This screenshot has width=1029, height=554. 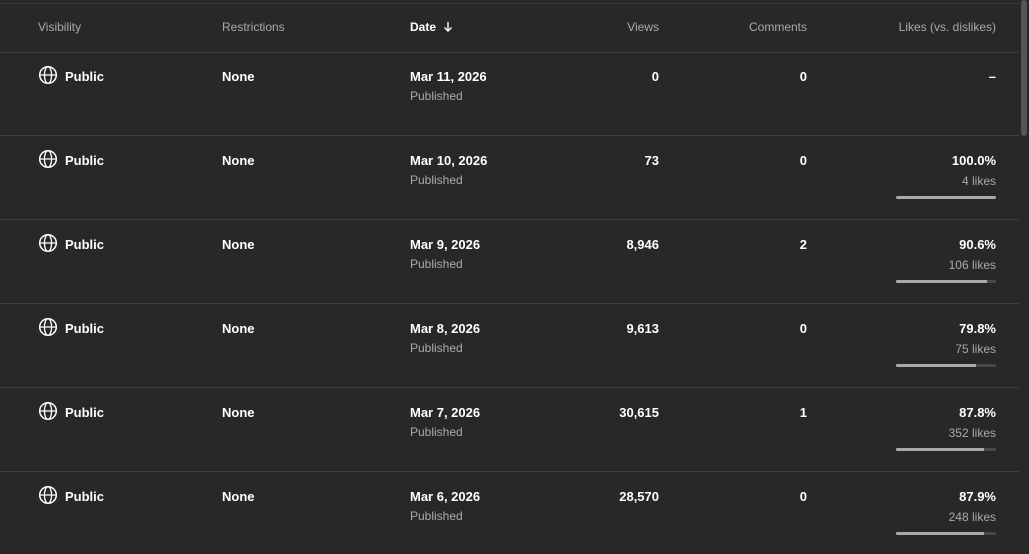 I want to click on likes-count: 75 likes, so click(x=975, y=349).